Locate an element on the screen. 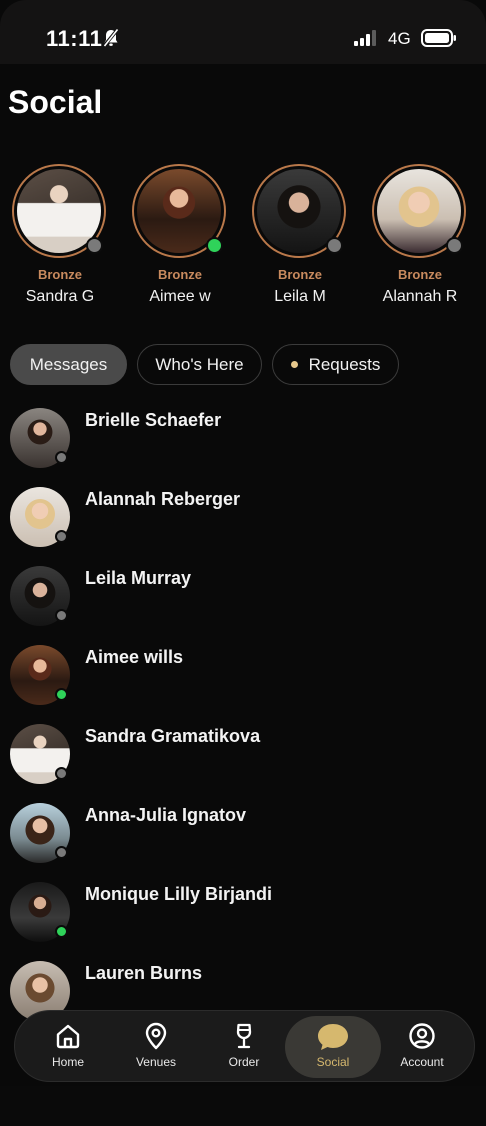 The height and width of the screenshot is (1126, 486). nav-venues: Venues is located at coordinates (156, 1047).